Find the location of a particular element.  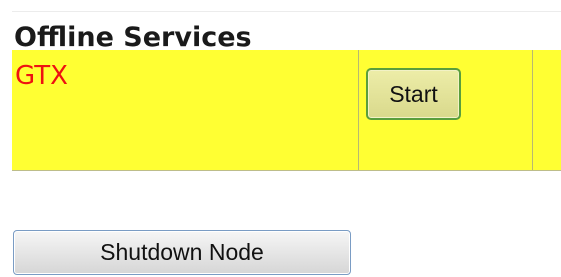

start-service-button: Start is located at coordinates (413, 94).